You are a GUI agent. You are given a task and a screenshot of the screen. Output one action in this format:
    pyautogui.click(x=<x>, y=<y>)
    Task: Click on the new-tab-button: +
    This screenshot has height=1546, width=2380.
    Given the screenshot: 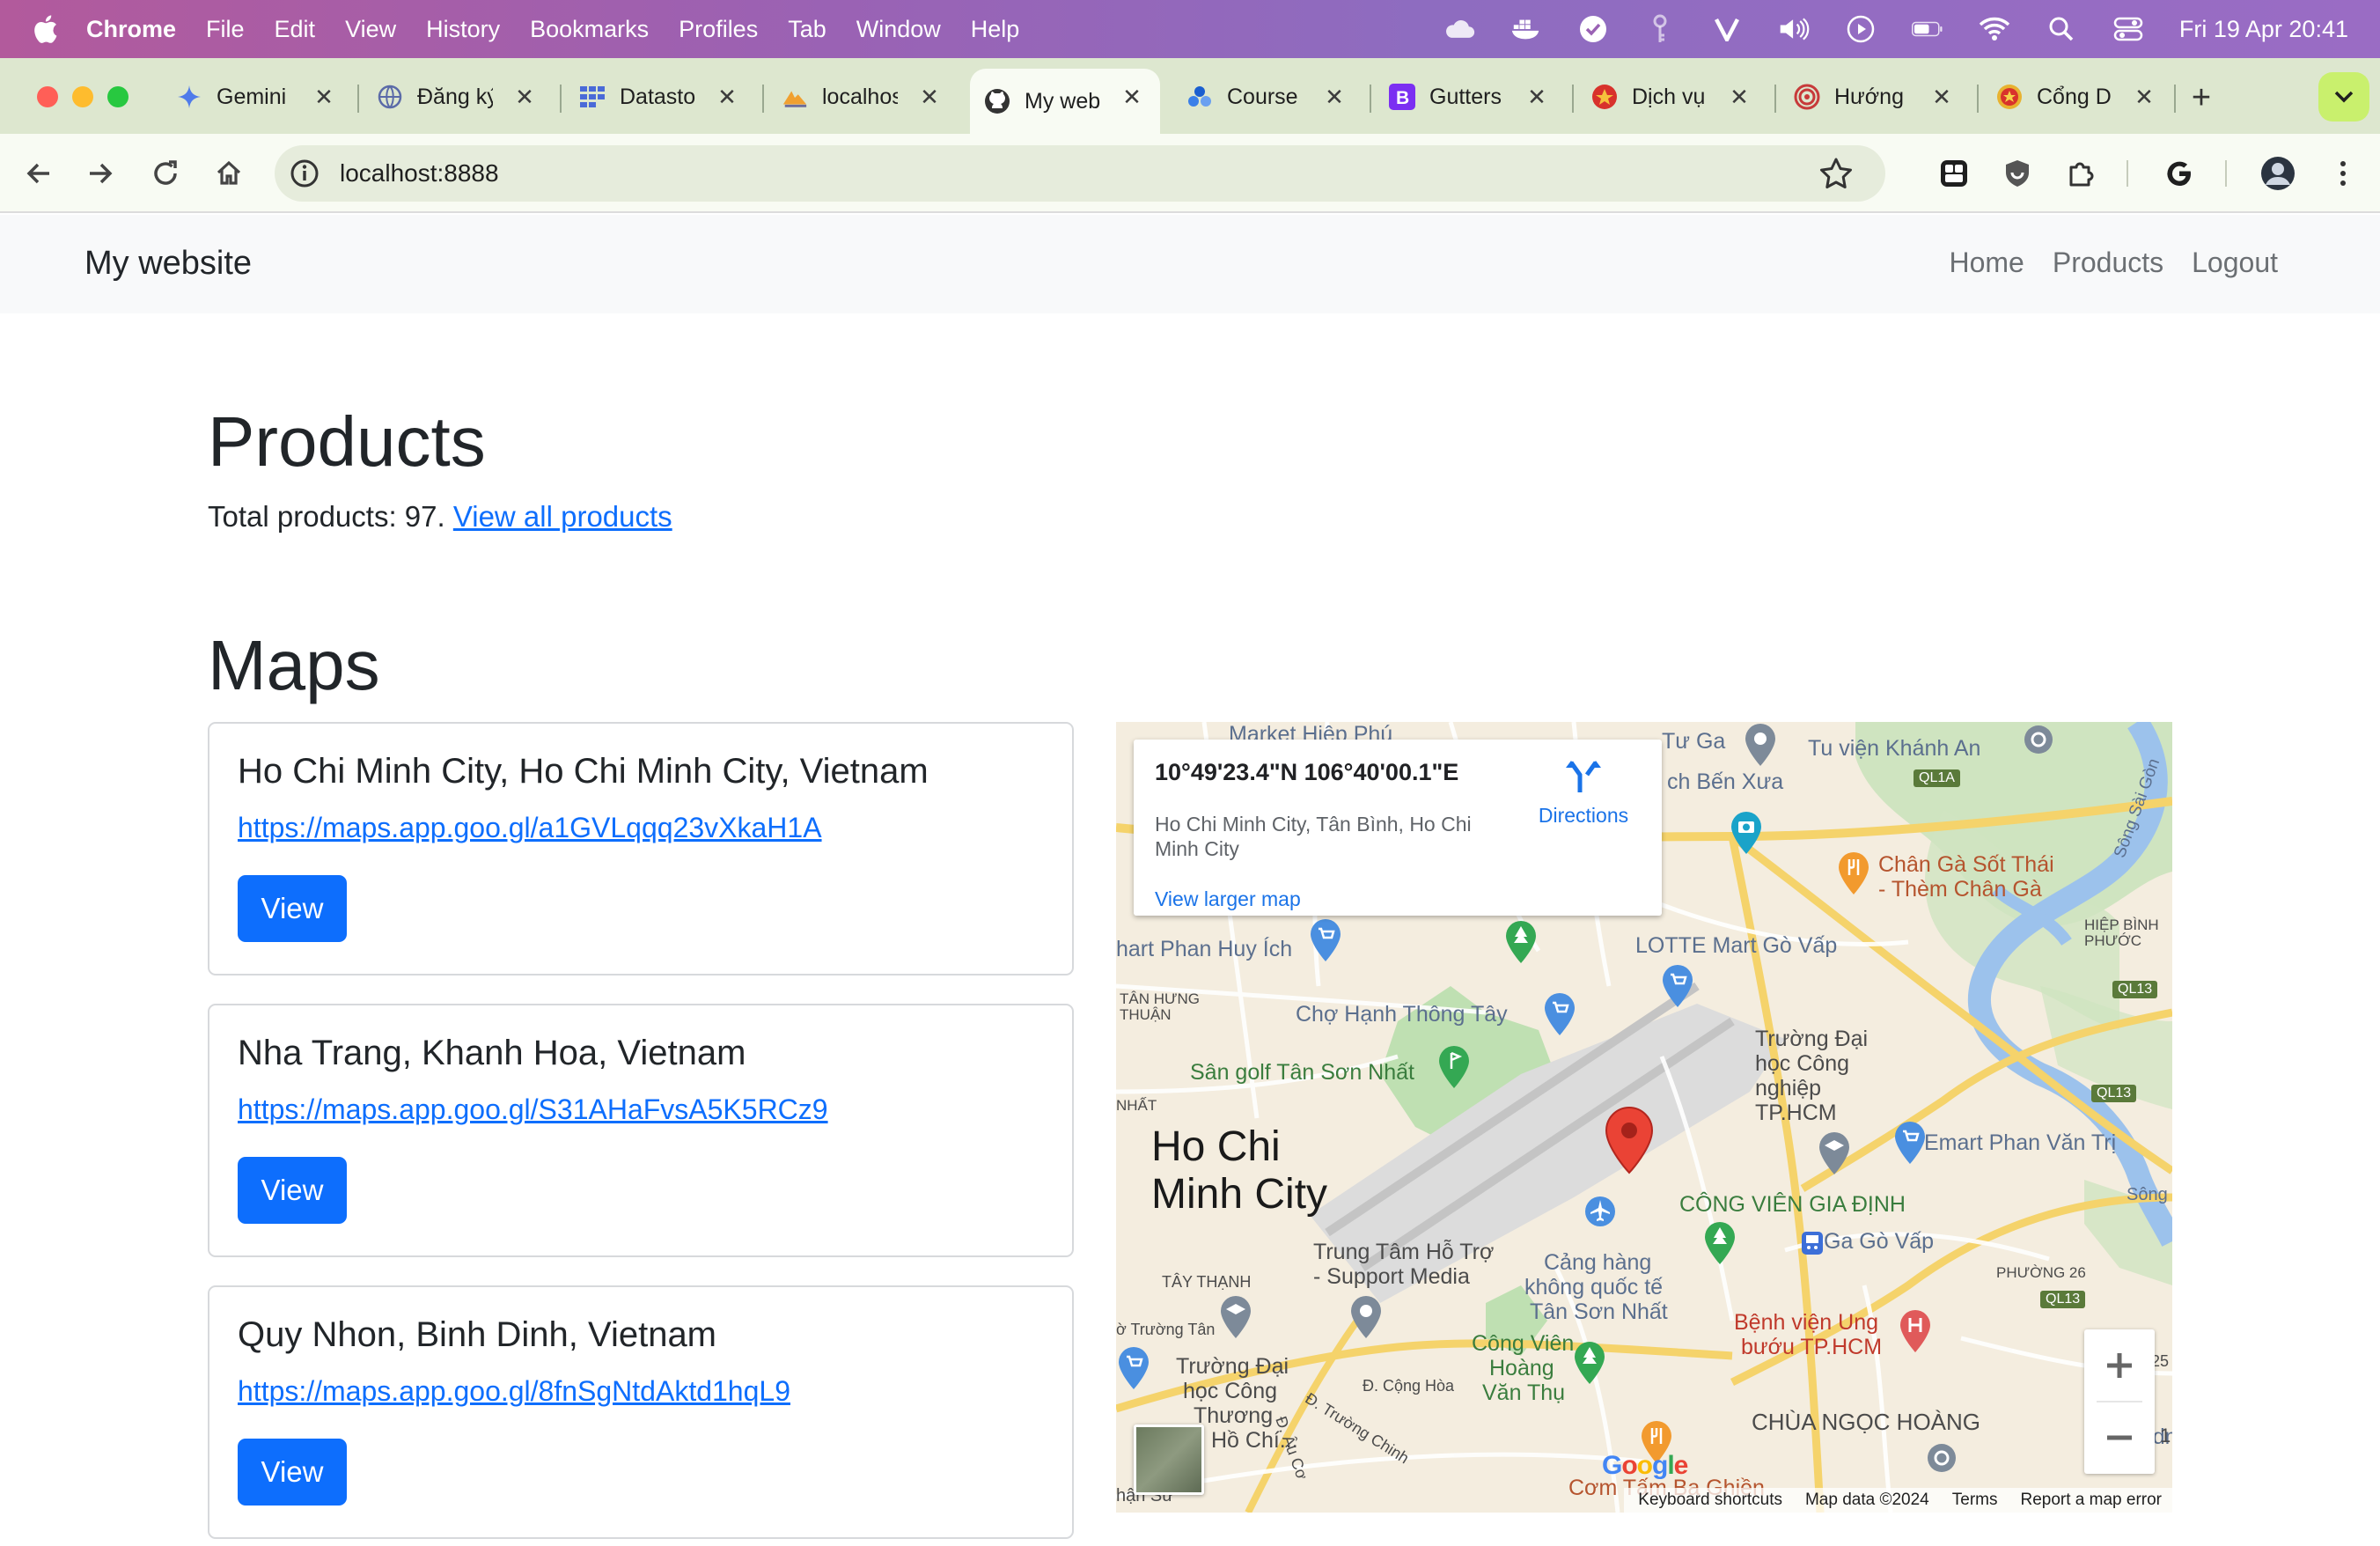 What is the action you would take?
    pyautogui.click(x=2201, y=98)
    